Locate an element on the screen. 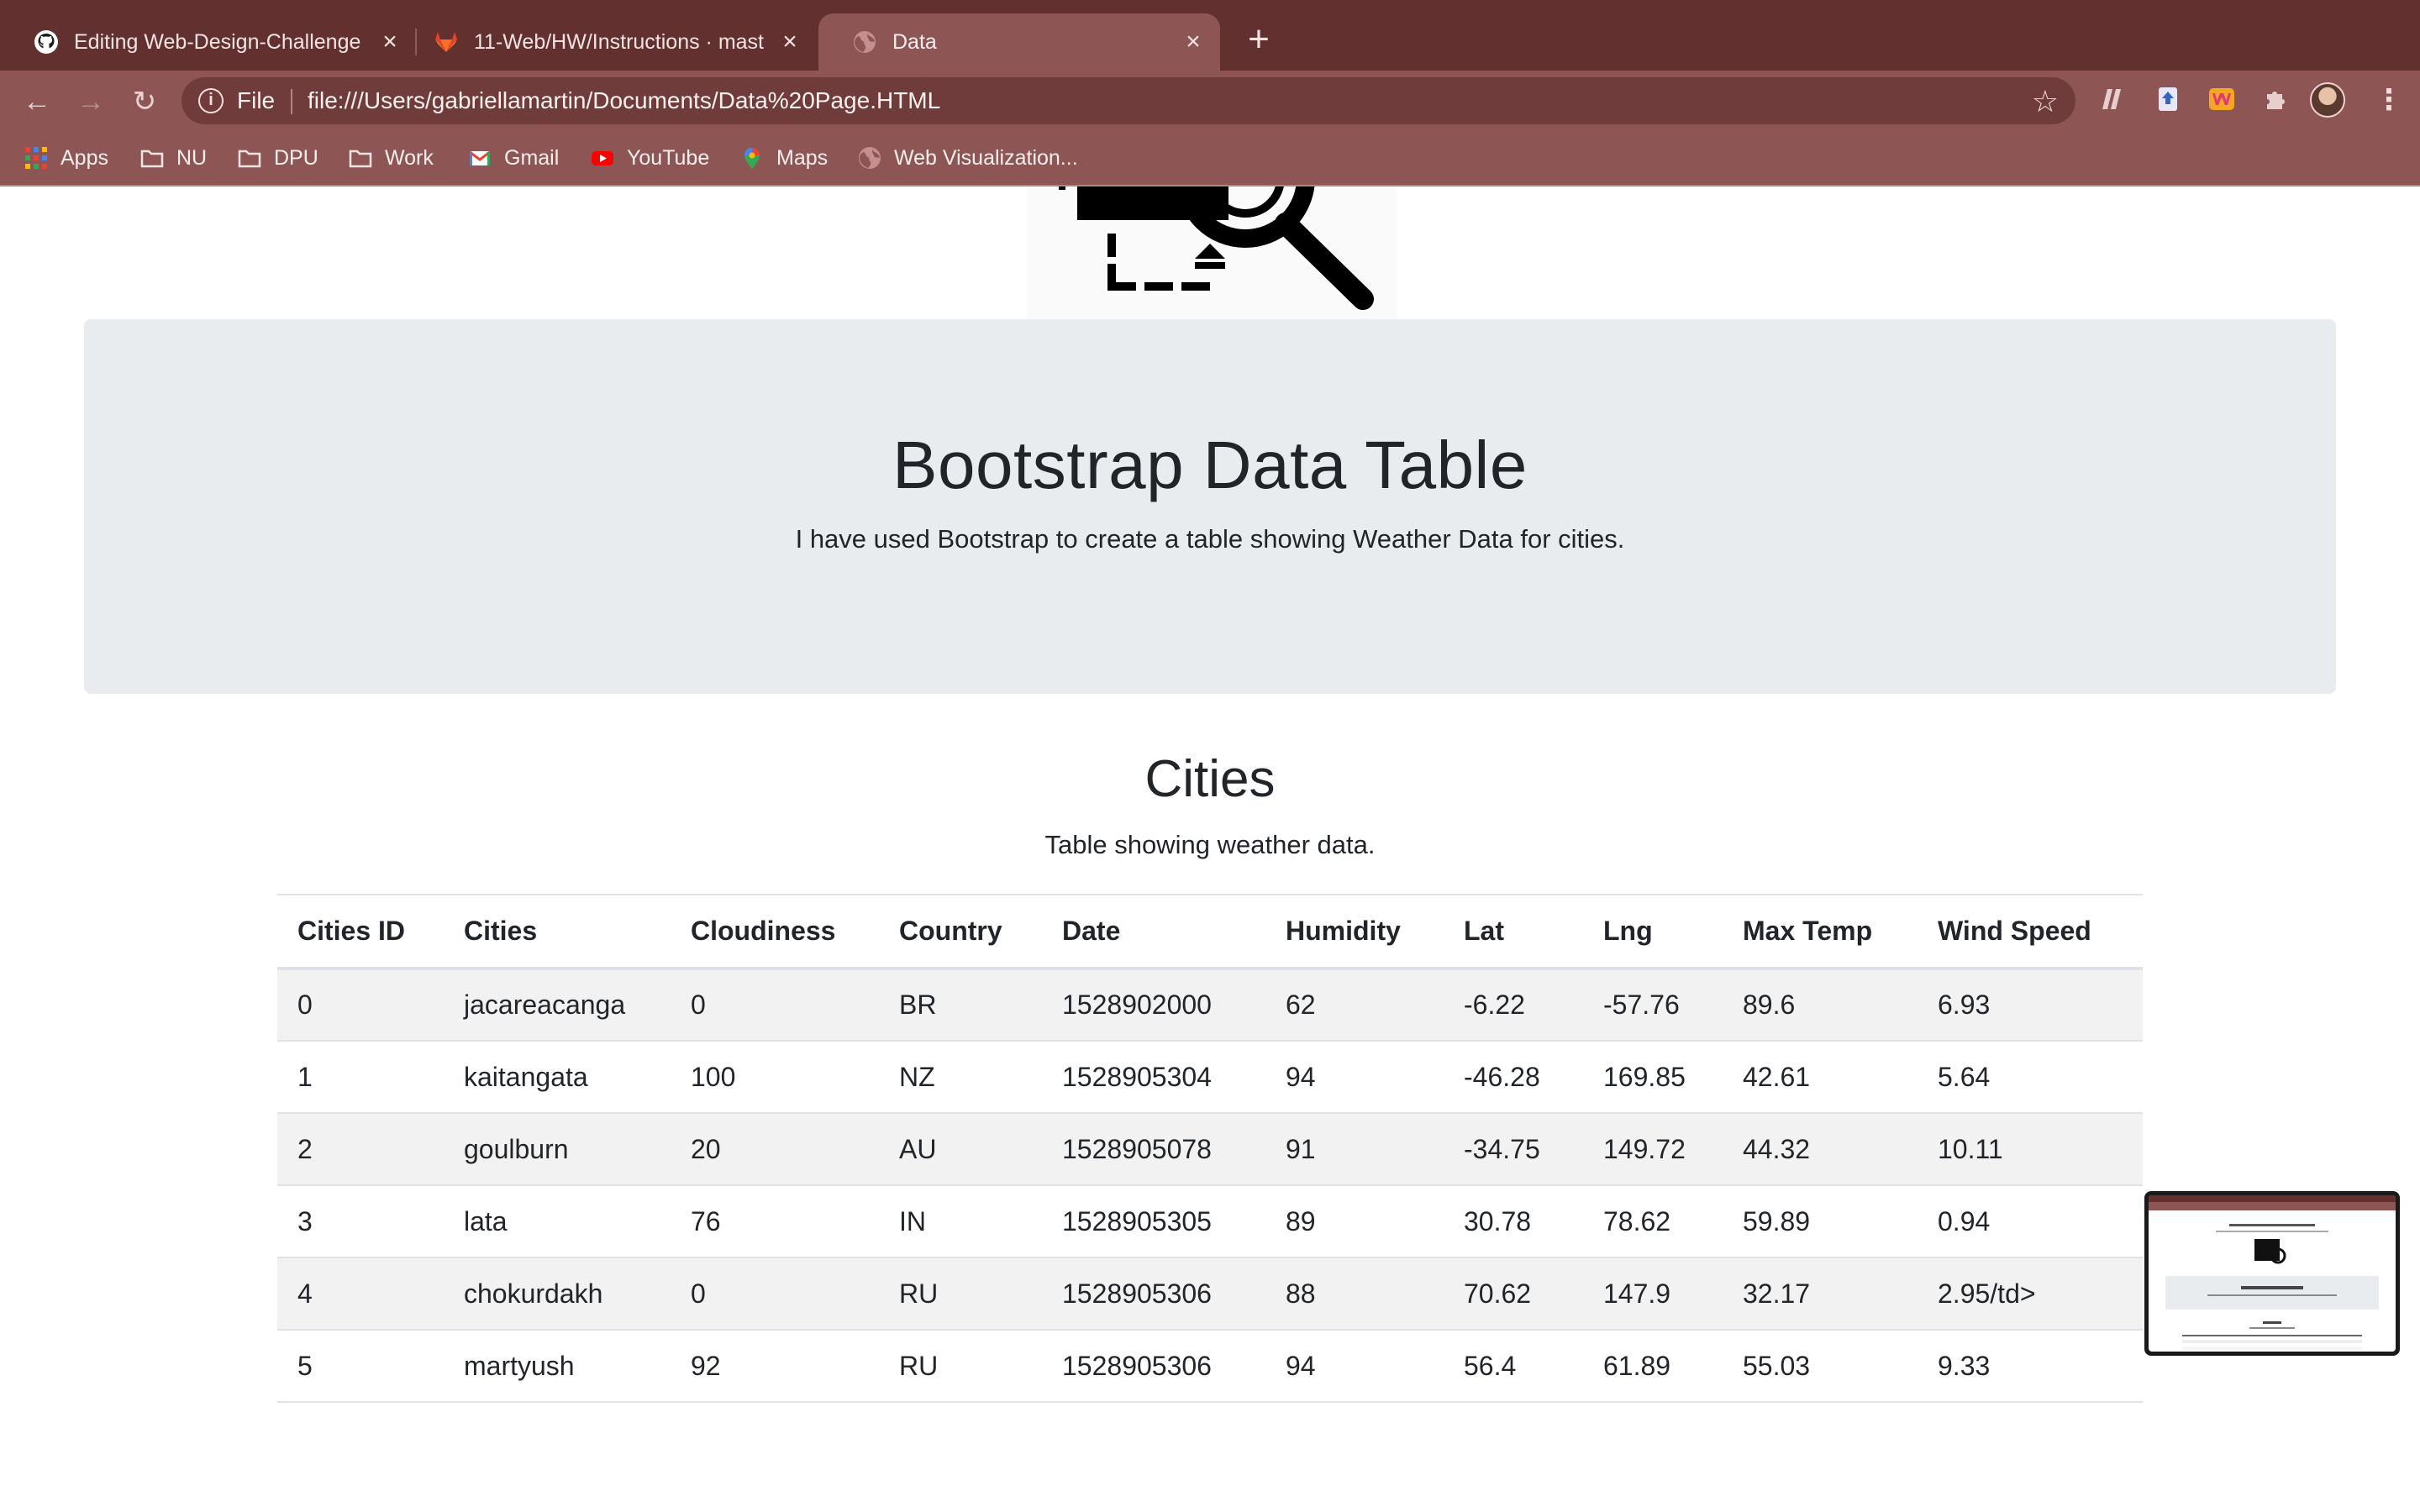 The image size is (2420, 1512). gmail-icon is located at coordinates (480, 157).